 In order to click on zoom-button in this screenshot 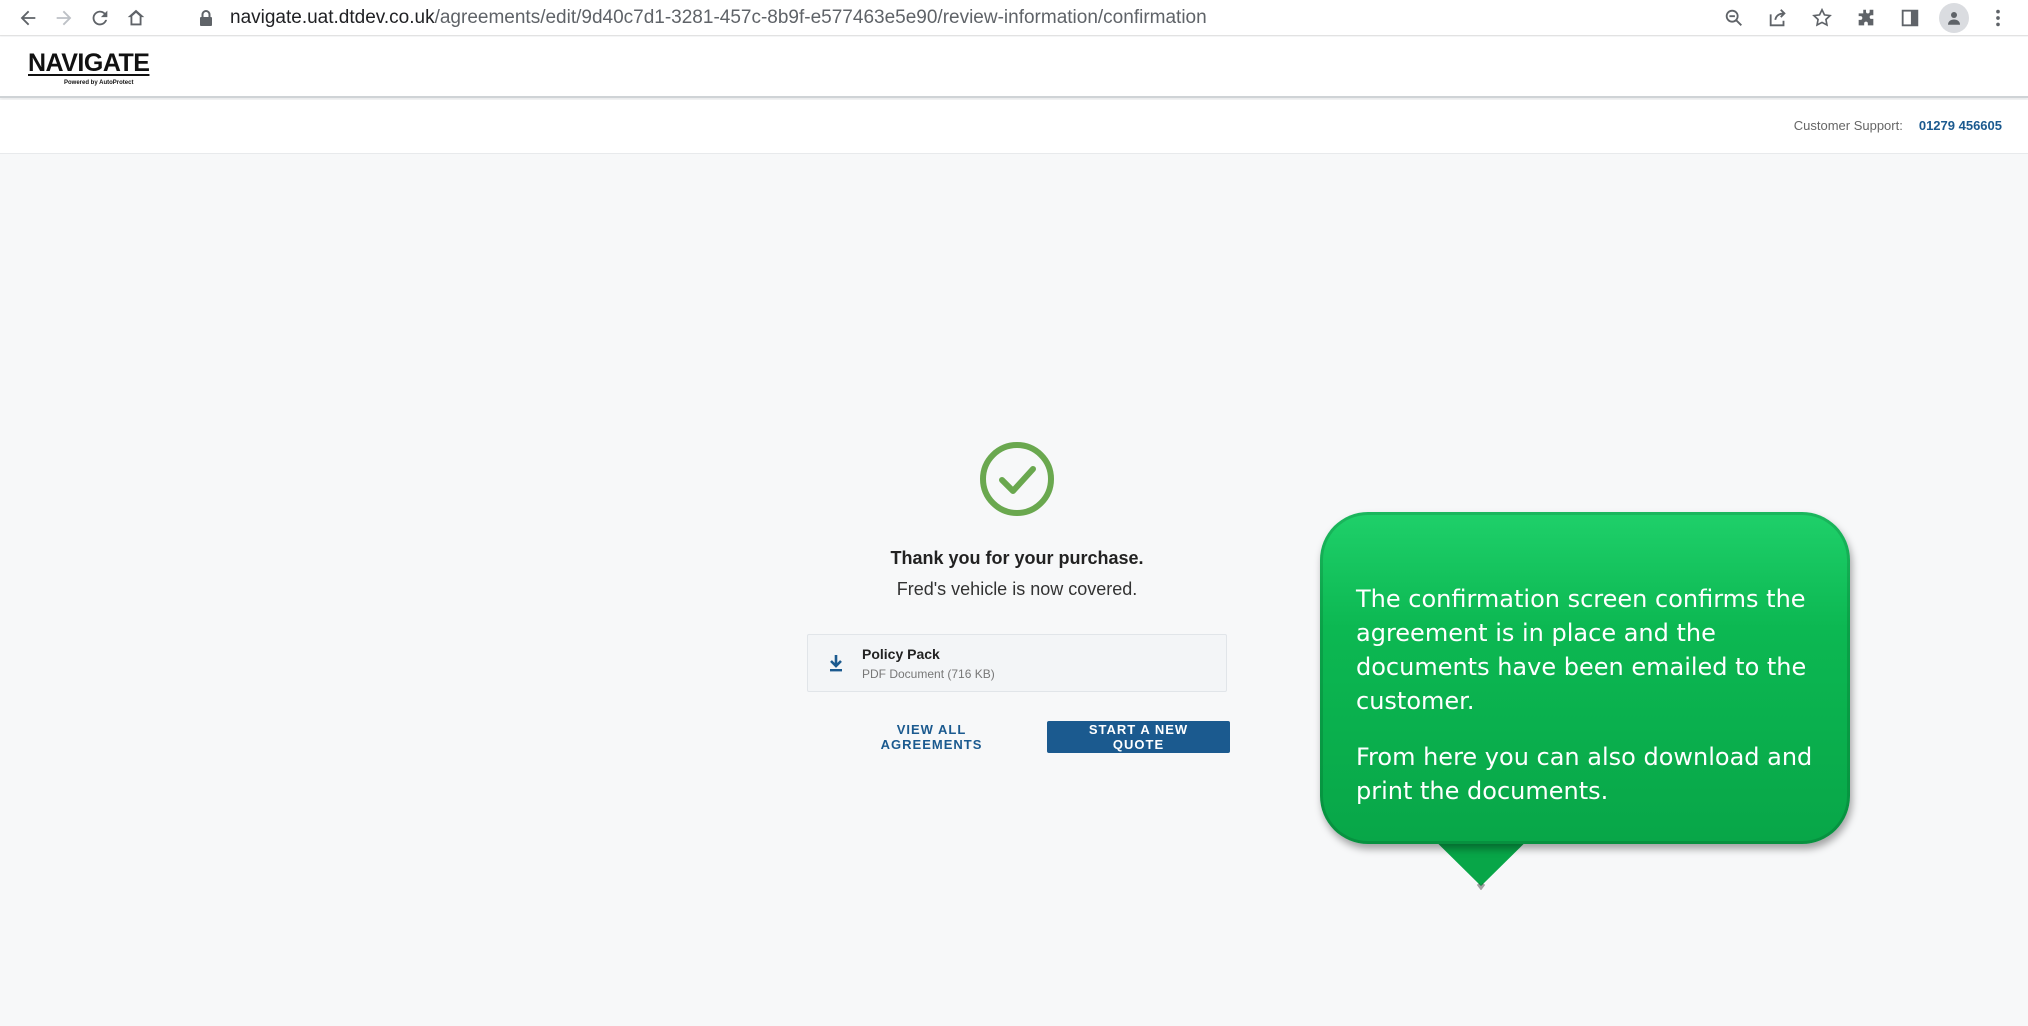, I will do `click(1734, 18)`.